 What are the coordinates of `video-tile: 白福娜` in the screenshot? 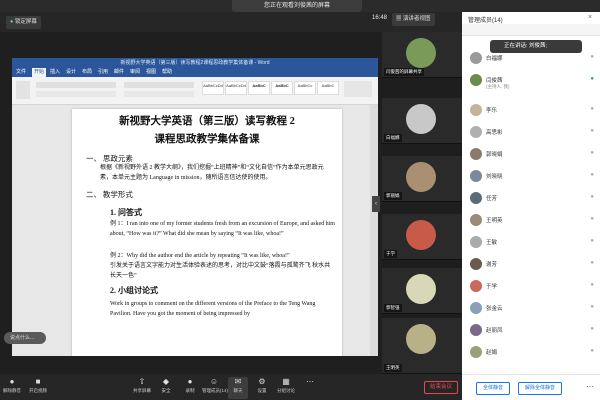 It's located at (422, 121).